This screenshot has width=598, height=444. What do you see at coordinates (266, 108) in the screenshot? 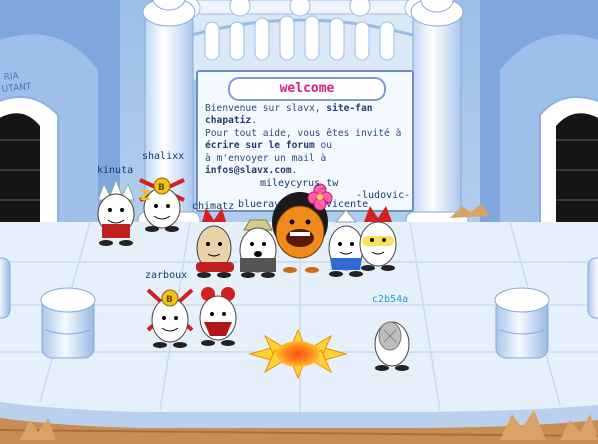
I see `welcome-line-1a: Bienvenue sur slavx,` at bounding box center [266, 108].